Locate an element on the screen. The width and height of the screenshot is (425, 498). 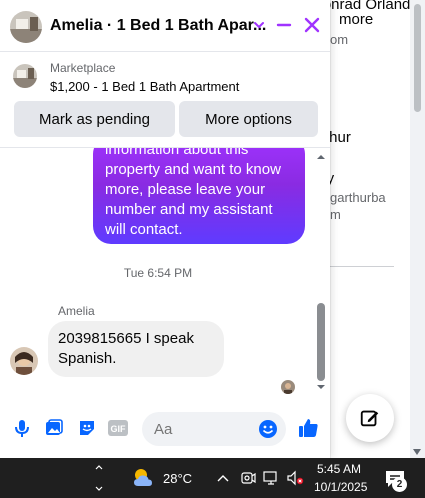
clock-date: 10/1/2025 is located at coordinates (340, 487).